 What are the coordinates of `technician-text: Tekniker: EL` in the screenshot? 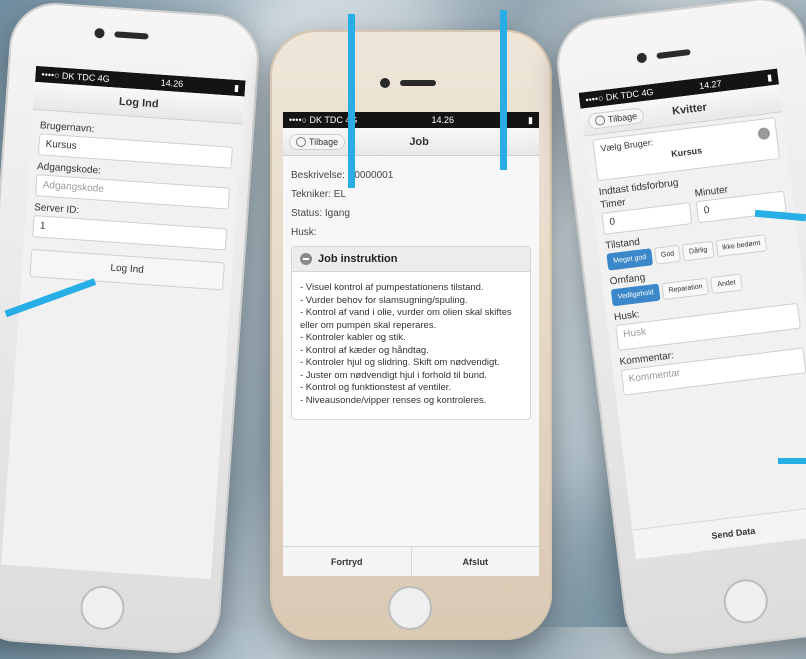 It's located at (319, 194).